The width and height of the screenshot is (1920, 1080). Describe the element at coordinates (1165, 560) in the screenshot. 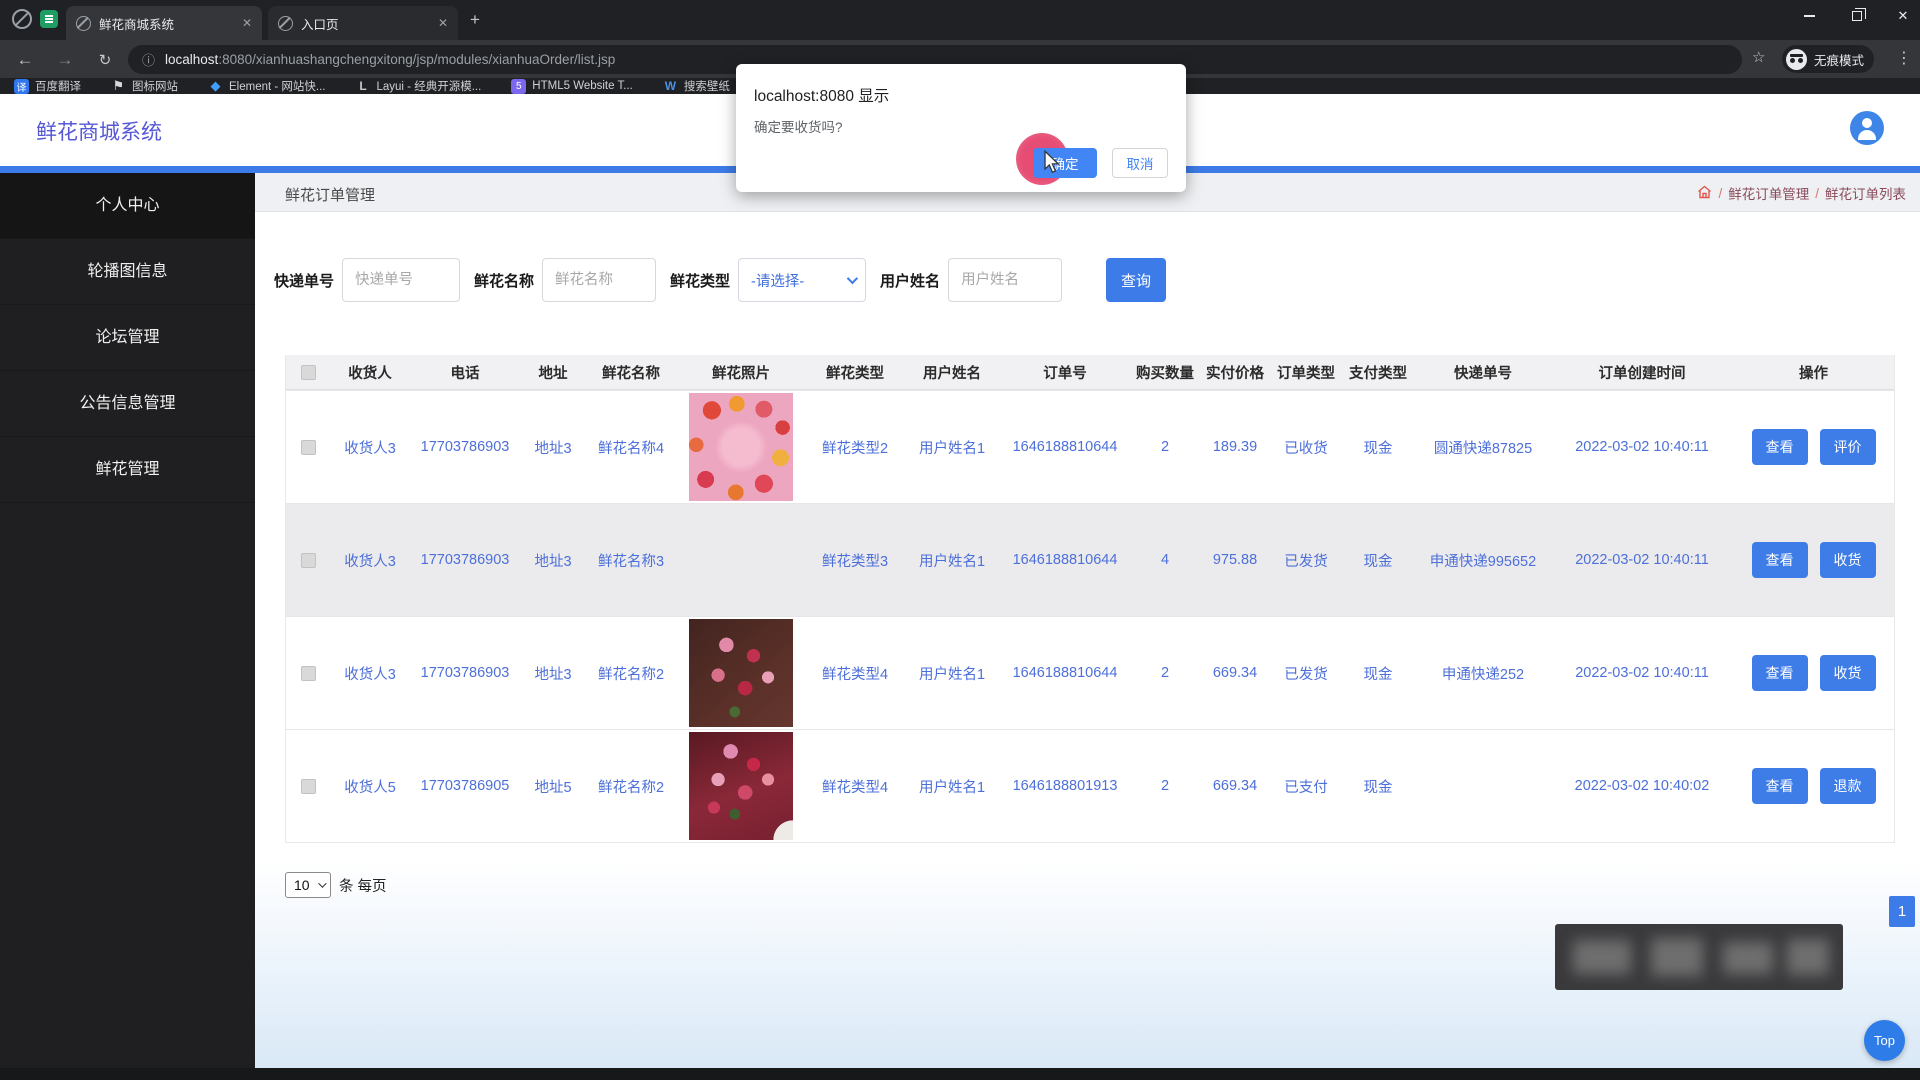

I see `cell-qty: 4` at that location.